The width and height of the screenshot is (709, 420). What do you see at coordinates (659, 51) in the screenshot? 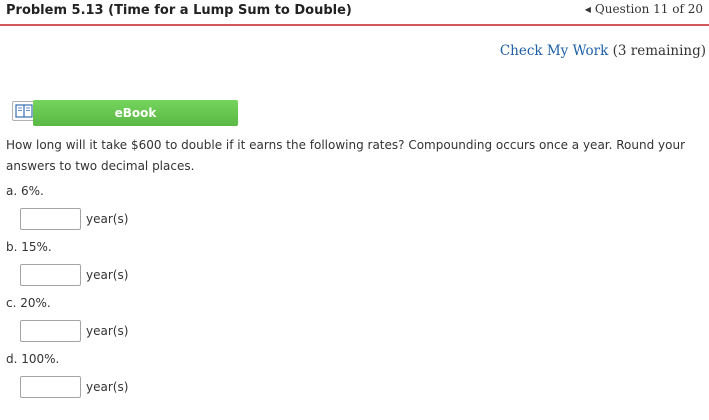
I see `attempts-remaining: (3 remaining)` at bounding box center [659, 51].